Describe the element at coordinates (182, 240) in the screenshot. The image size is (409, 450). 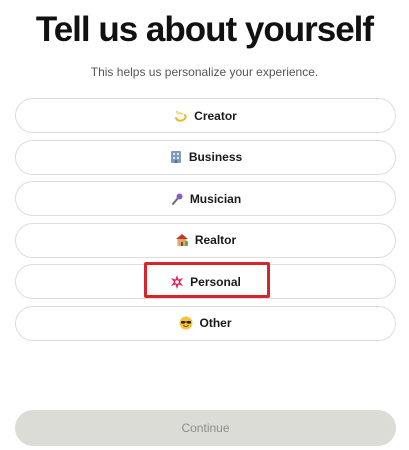
I see `house-icon` at that location.